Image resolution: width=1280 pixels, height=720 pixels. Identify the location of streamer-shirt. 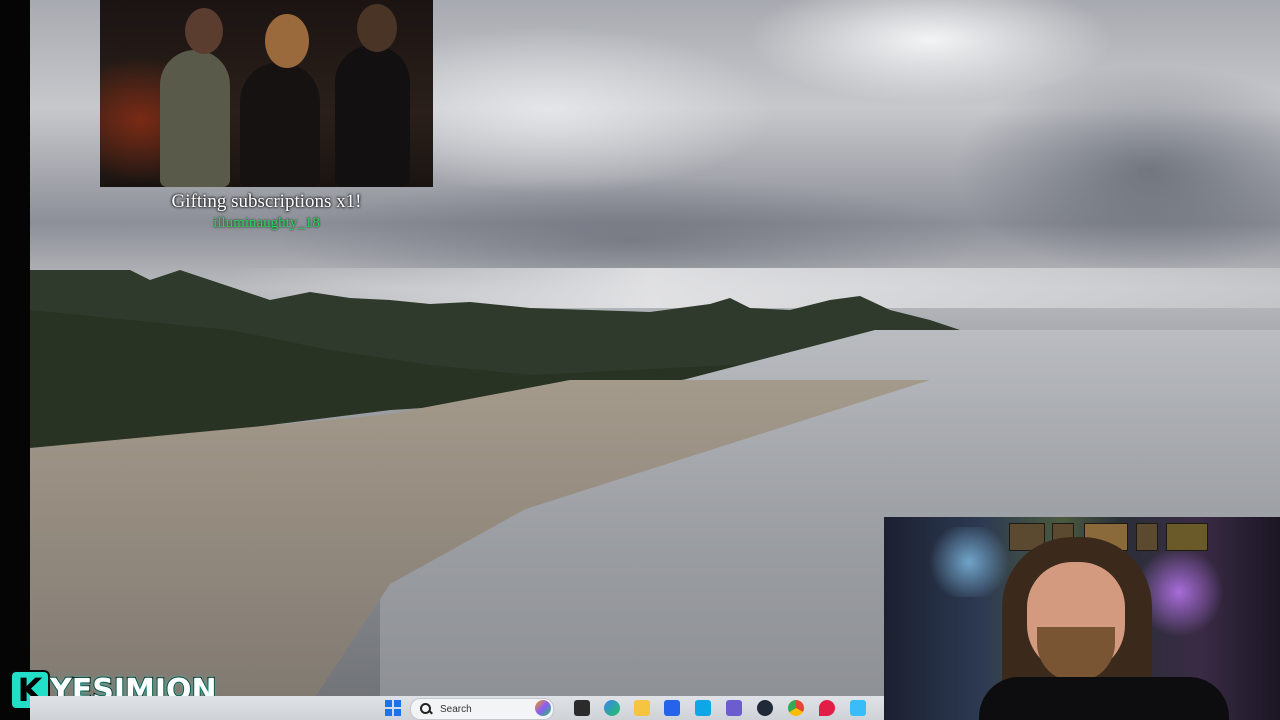
(1104, 698).